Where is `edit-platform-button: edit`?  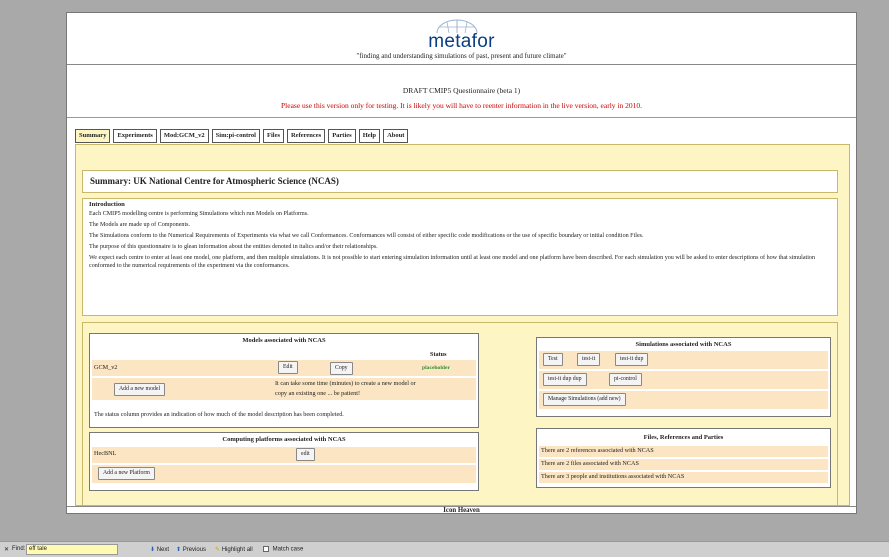
edit-platform-button: edit is located at coordinates (305, 454).